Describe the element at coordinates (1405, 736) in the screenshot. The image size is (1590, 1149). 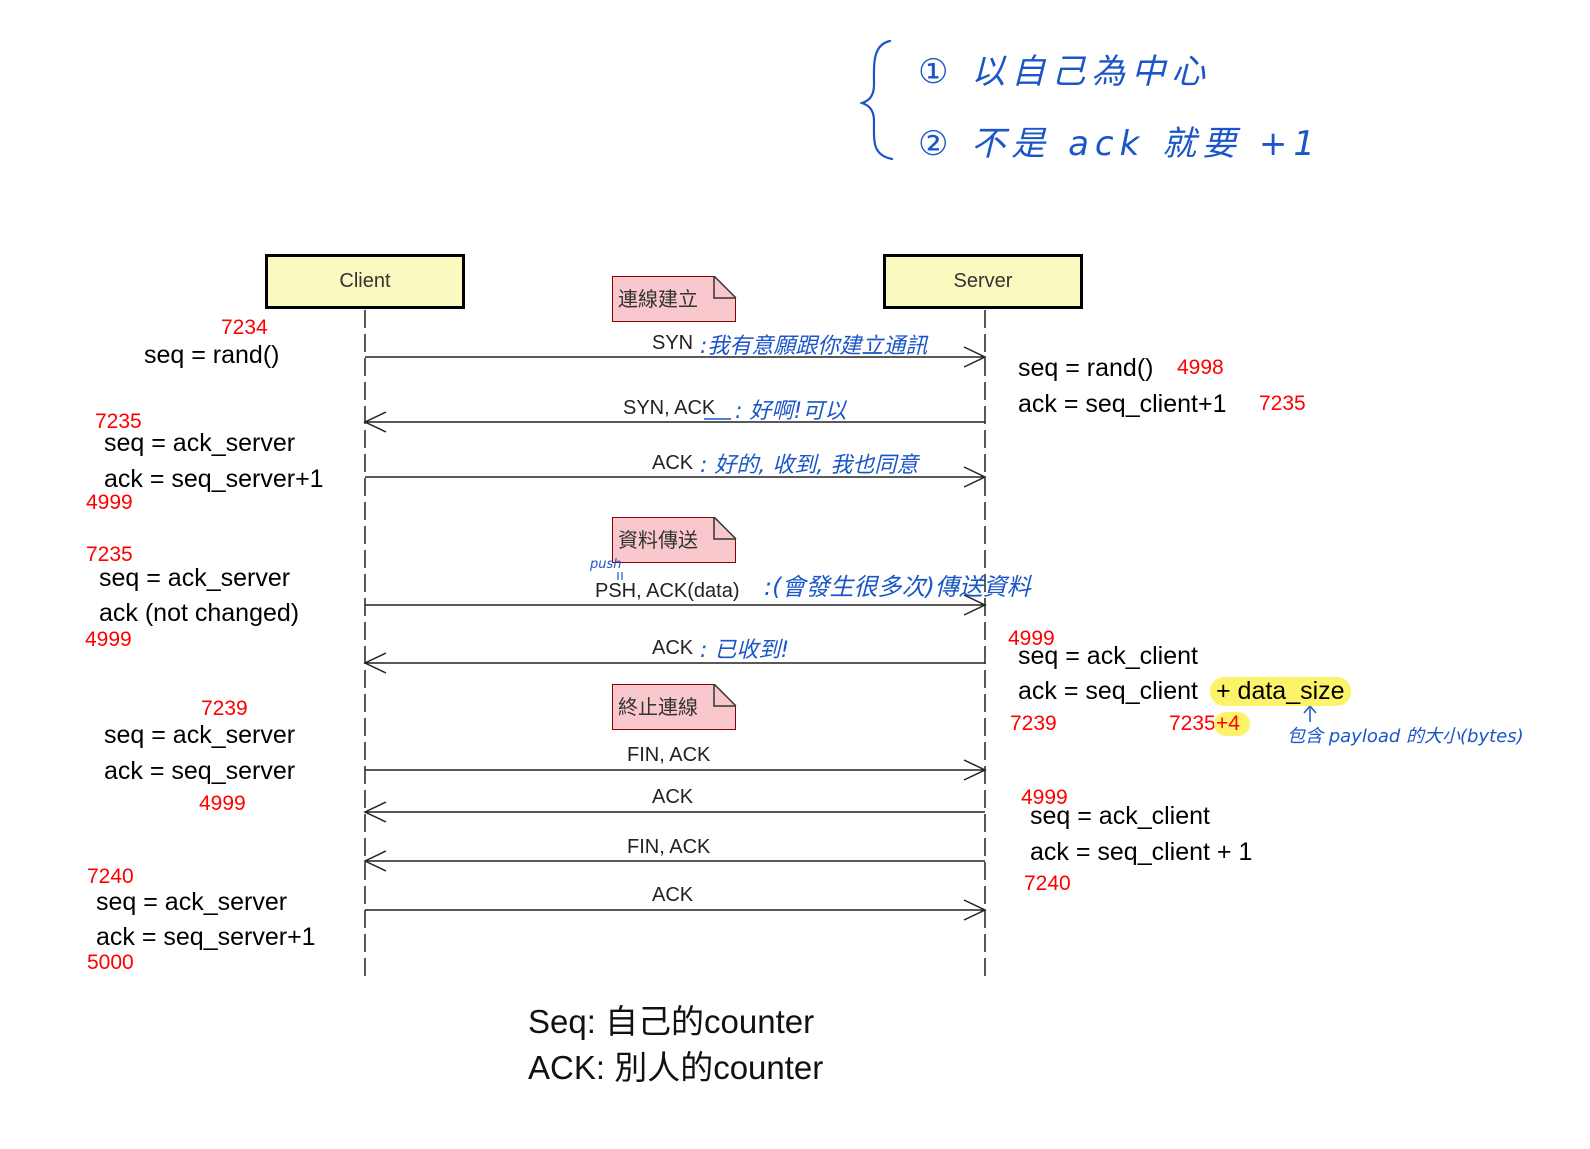
I see `payload-note: 包含 payload 的大小(bytes)` at that location.